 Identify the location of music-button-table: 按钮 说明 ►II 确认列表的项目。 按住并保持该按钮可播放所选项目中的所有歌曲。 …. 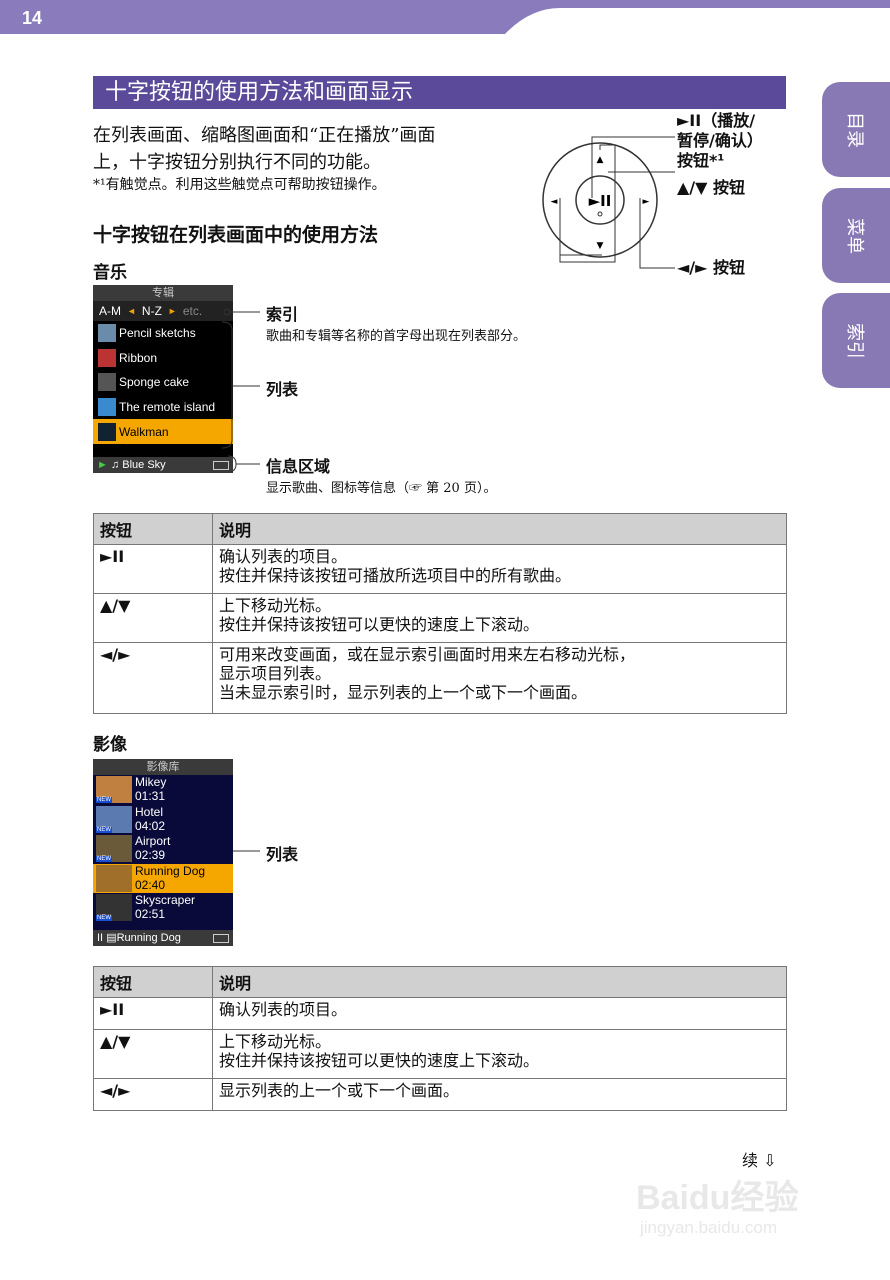
(440, 613).